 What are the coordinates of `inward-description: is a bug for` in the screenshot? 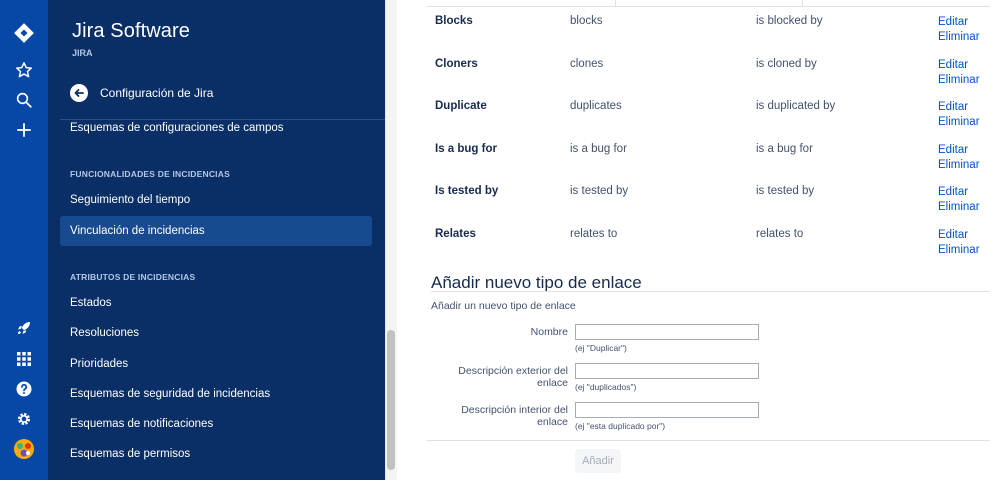 It's located at (784, 149).